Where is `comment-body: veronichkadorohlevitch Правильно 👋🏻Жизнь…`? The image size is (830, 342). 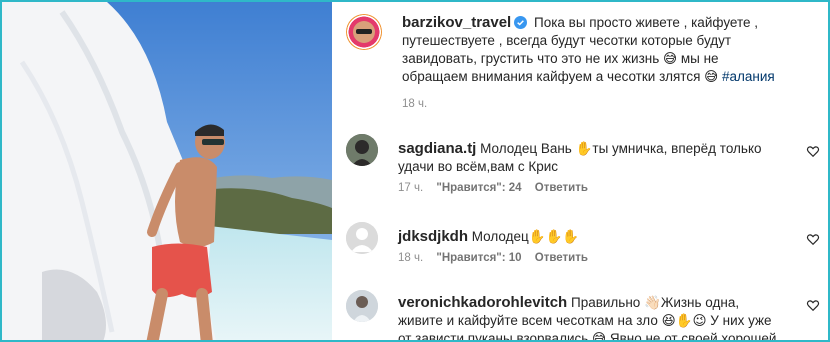
comment-body: veronichkadorohlevitch Правильно 👋🏻Жизнь… is located at coordinates (591, 317).